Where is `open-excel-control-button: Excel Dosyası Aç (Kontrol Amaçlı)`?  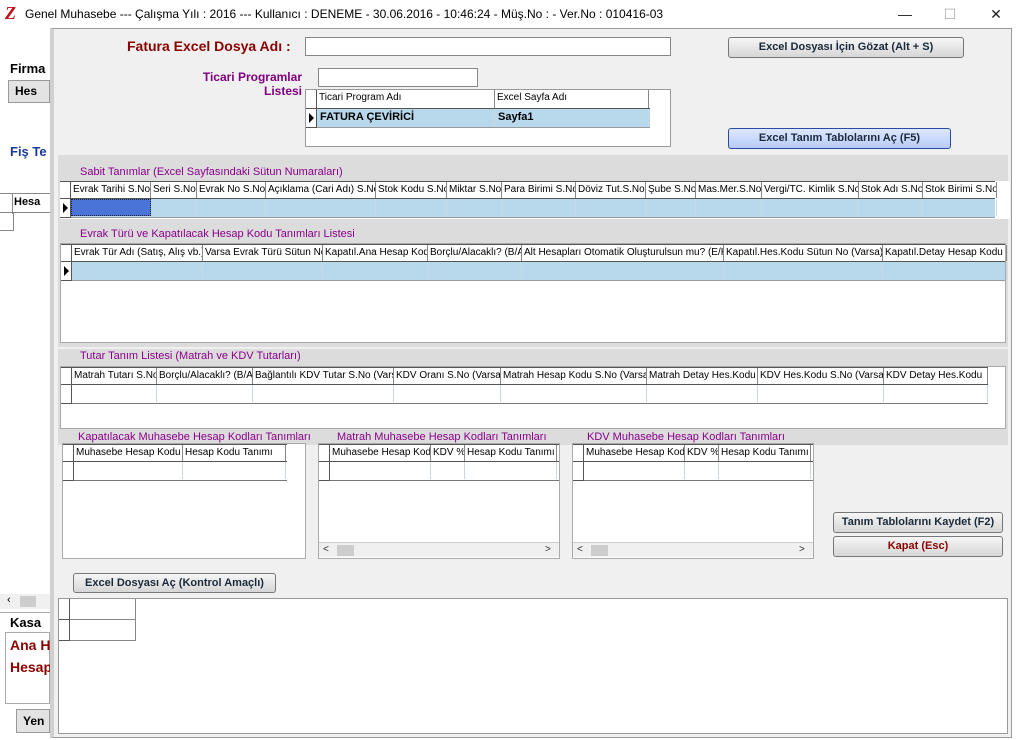
open-excel-control-button: Excel Dosyası Aç (Kontrol Amaçlı) is located at coordinates (174, 583).